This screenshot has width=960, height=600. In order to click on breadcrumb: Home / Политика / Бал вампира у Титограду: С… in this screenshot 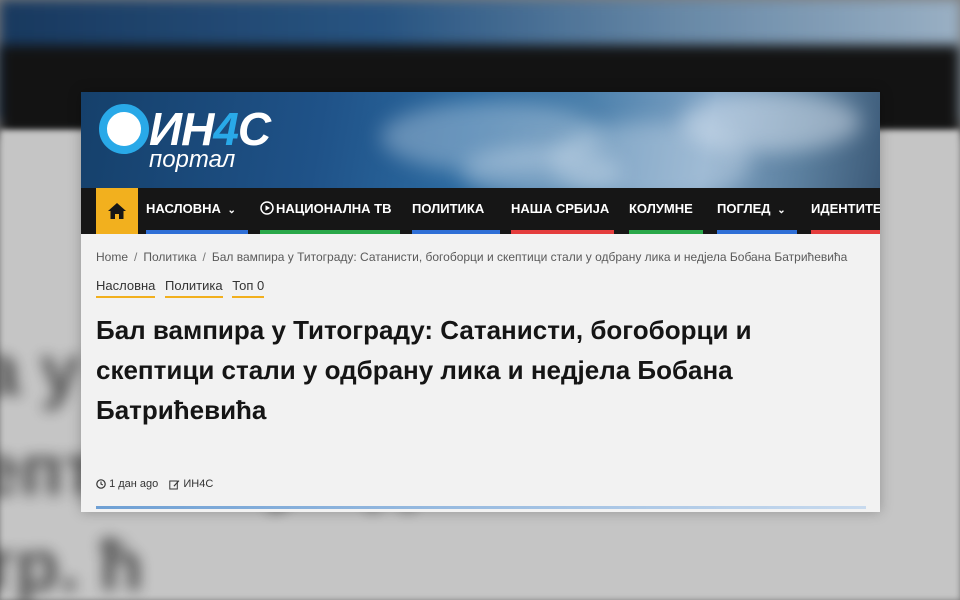, I will do `click(472, 257)`.